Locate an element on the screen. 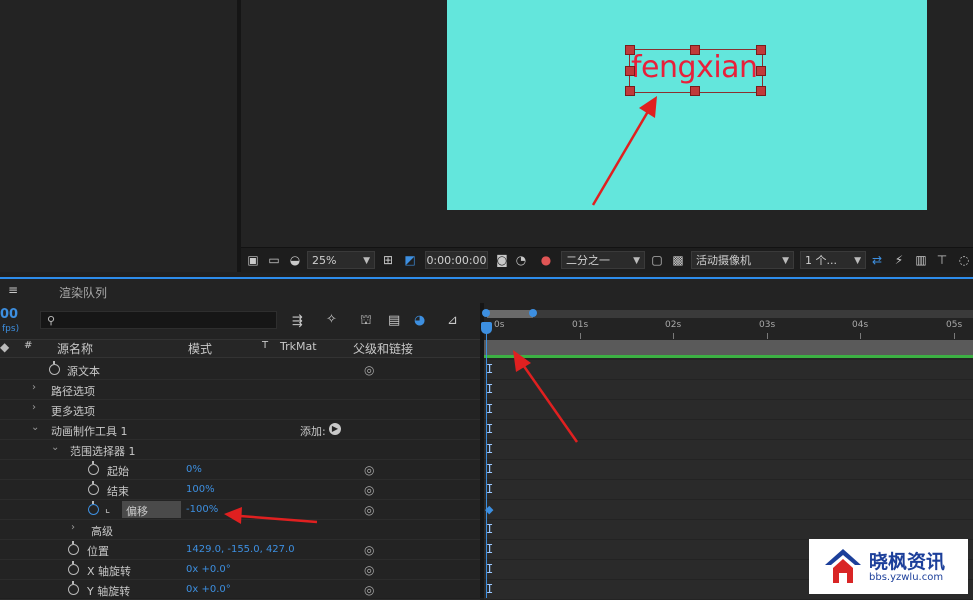 This screenshot has height=600, width=973. house-logo-icon is located at coordinates (843, 566).